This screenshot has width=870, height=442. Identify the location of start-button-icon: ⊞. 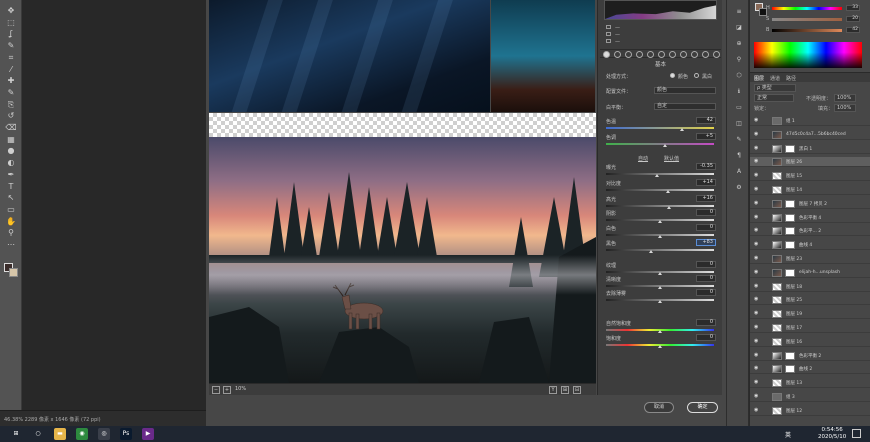
(16, 434).